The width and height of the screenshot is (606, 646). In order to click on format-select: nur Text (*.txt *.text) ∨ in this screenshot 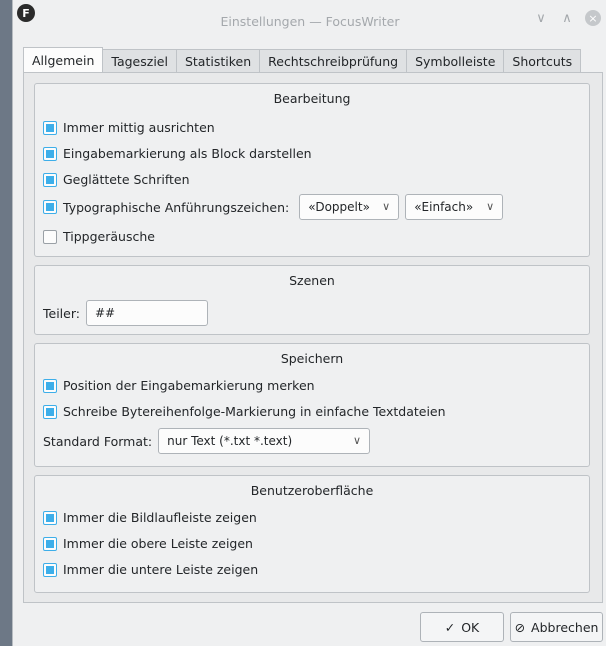, I will do `click(264, 441)`.